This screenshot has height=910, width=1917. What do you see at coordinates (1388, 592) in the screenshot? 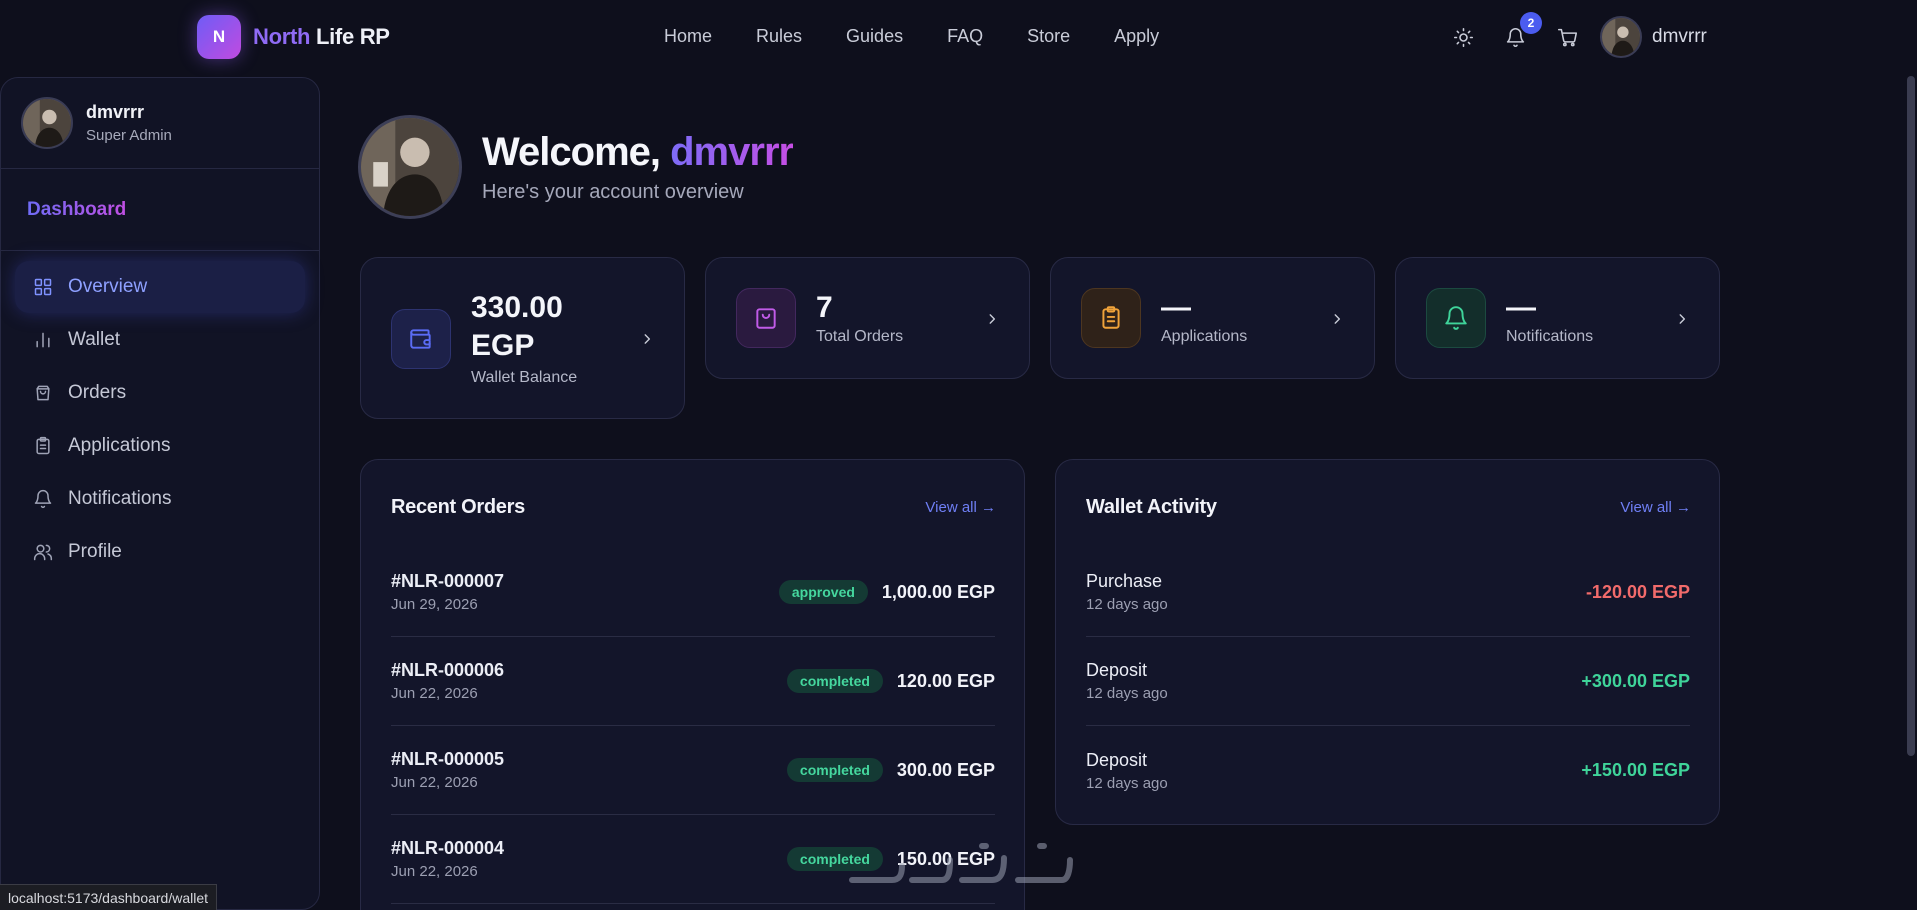
I see `wallet-transaction-row: Purchase 12 days ago -120.00 EGP` at bounding box center [1388, 592].